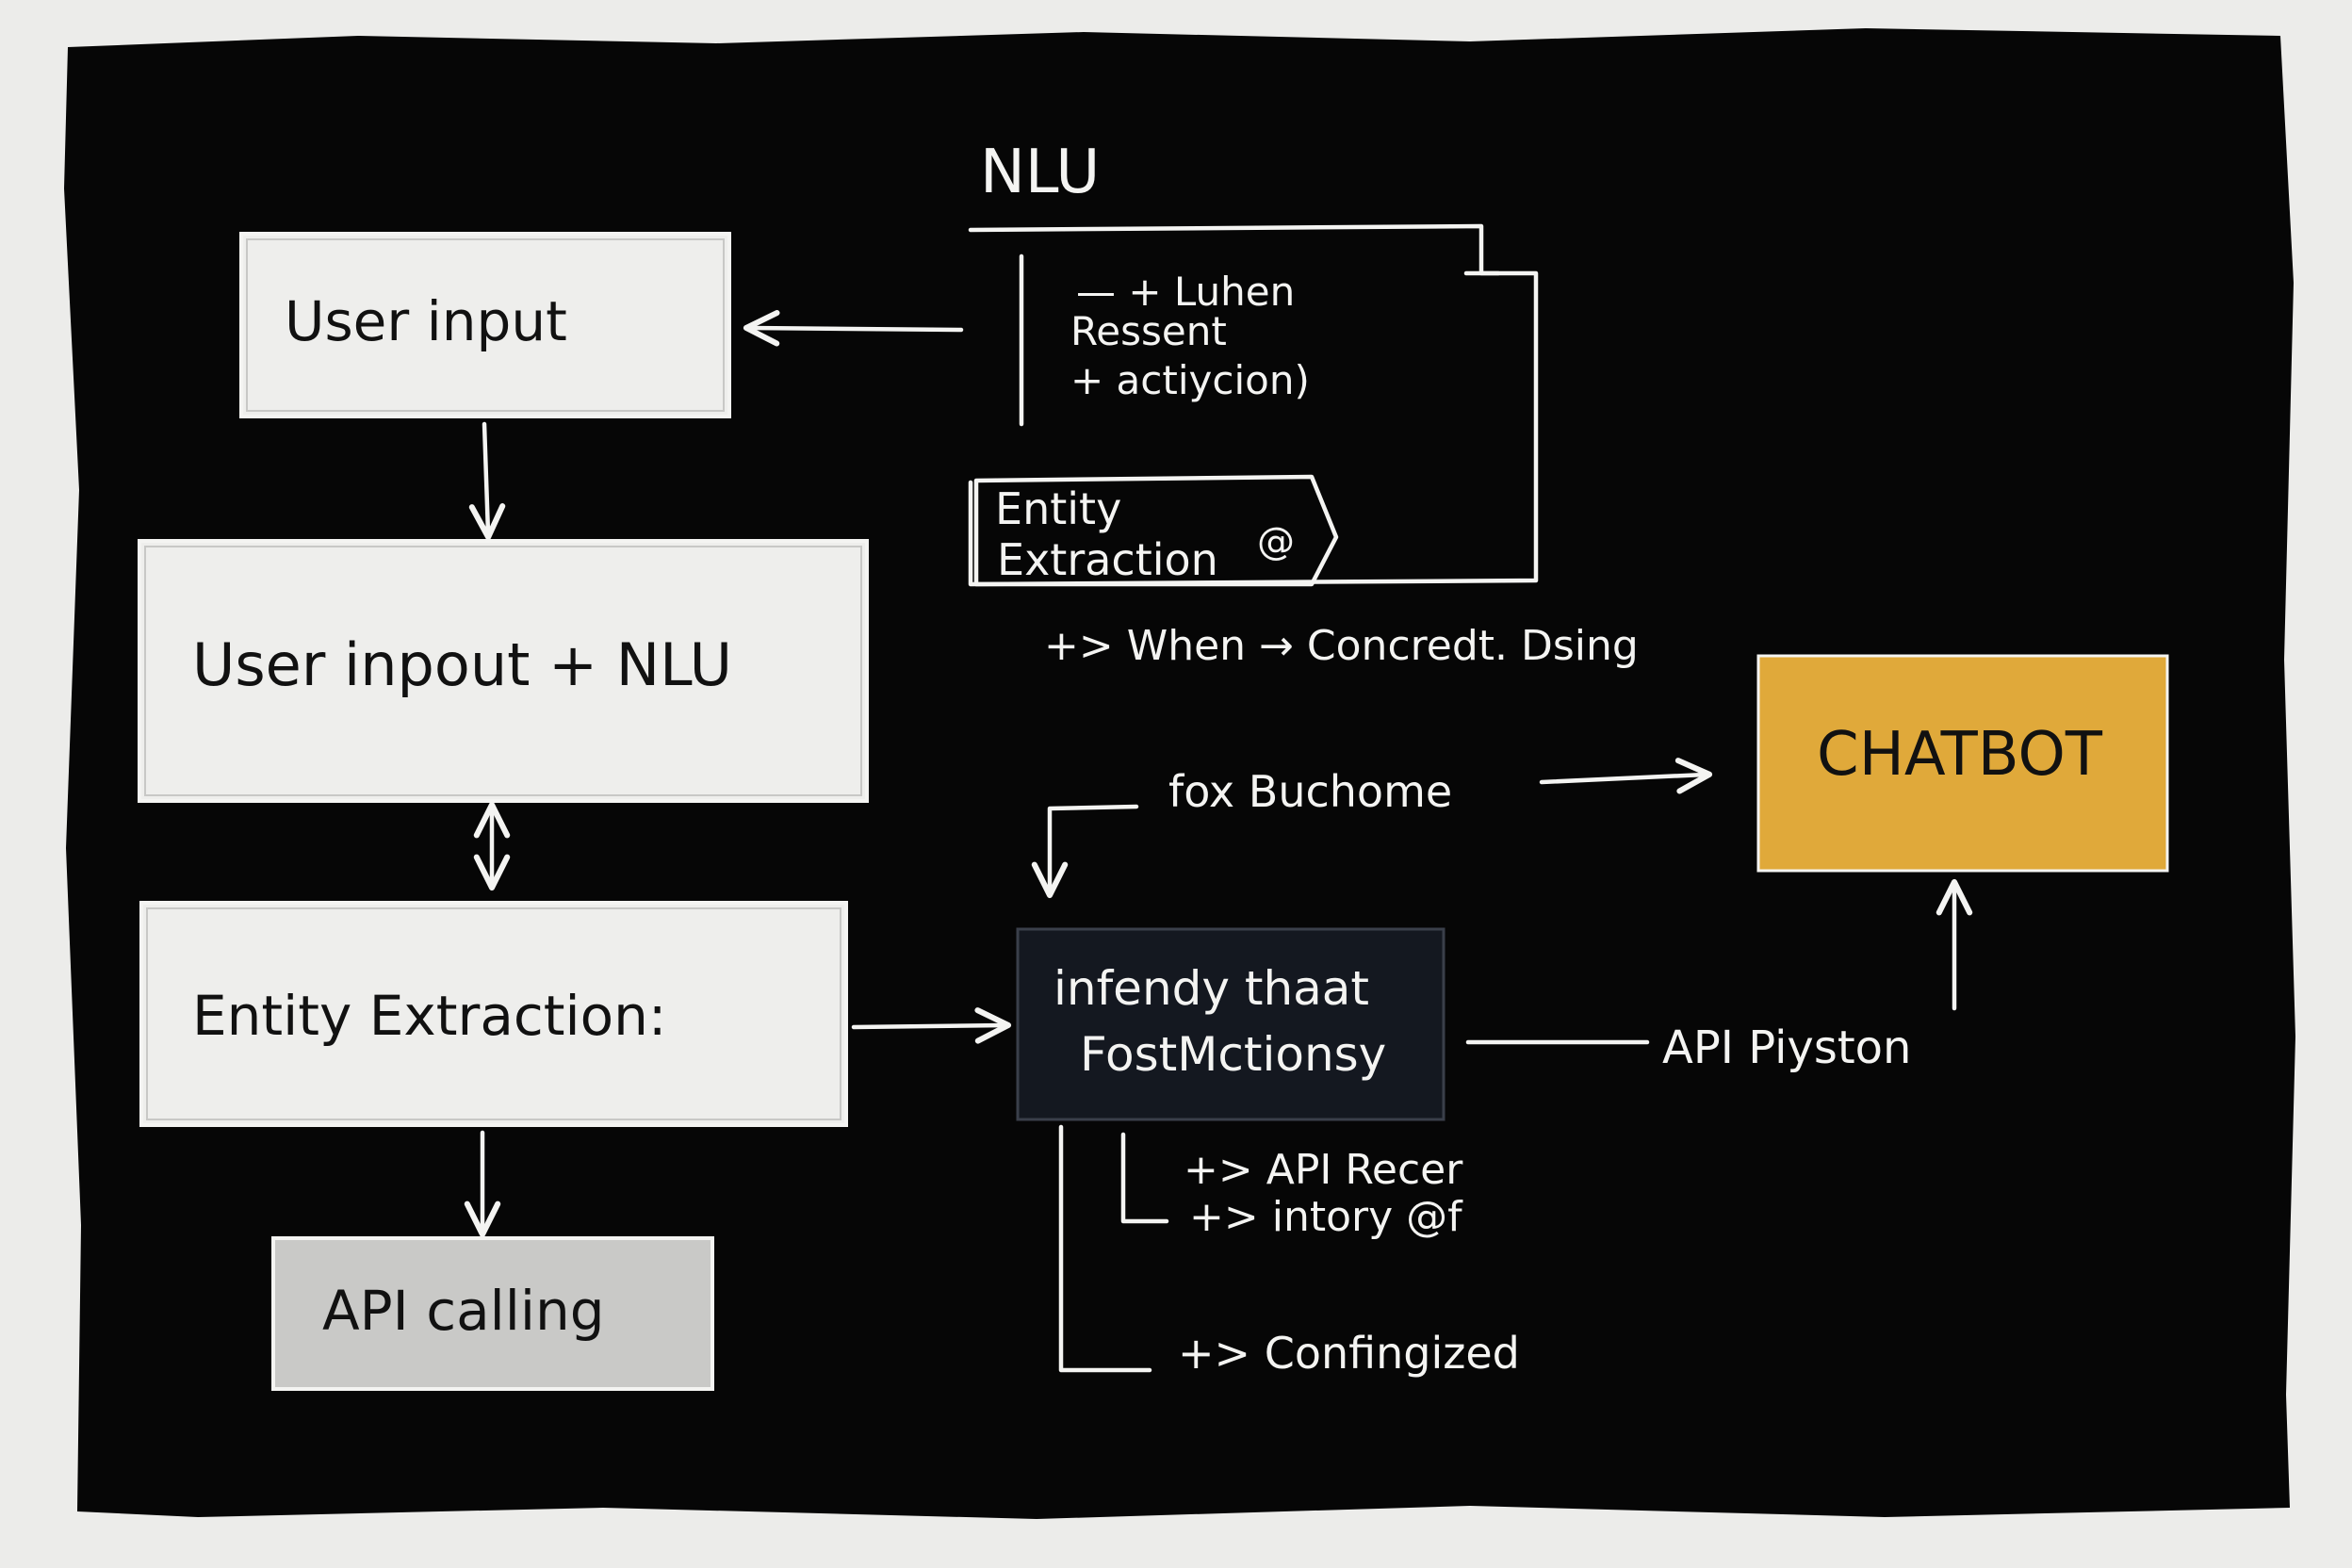 This screenshot has width=2352, height=1568. Describe the element at coordinates (1310, 791) in the screenshot. I see `fox-buchome-label: fox Buchome` at that location.